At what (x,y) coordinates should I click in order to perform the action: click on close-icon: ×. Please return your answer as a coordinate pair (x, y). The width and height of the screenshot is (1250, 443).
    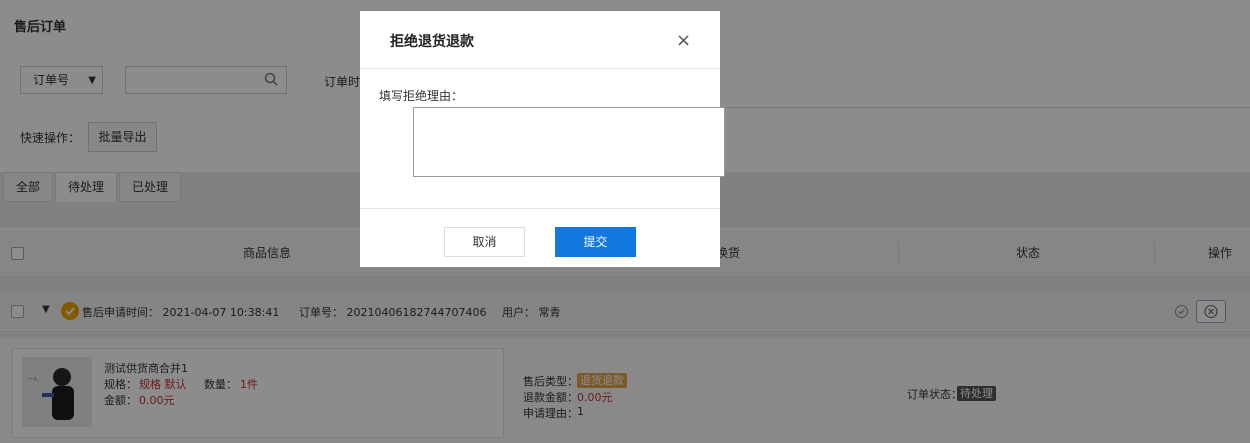
    Looking at the image, I should click on (683, 41).